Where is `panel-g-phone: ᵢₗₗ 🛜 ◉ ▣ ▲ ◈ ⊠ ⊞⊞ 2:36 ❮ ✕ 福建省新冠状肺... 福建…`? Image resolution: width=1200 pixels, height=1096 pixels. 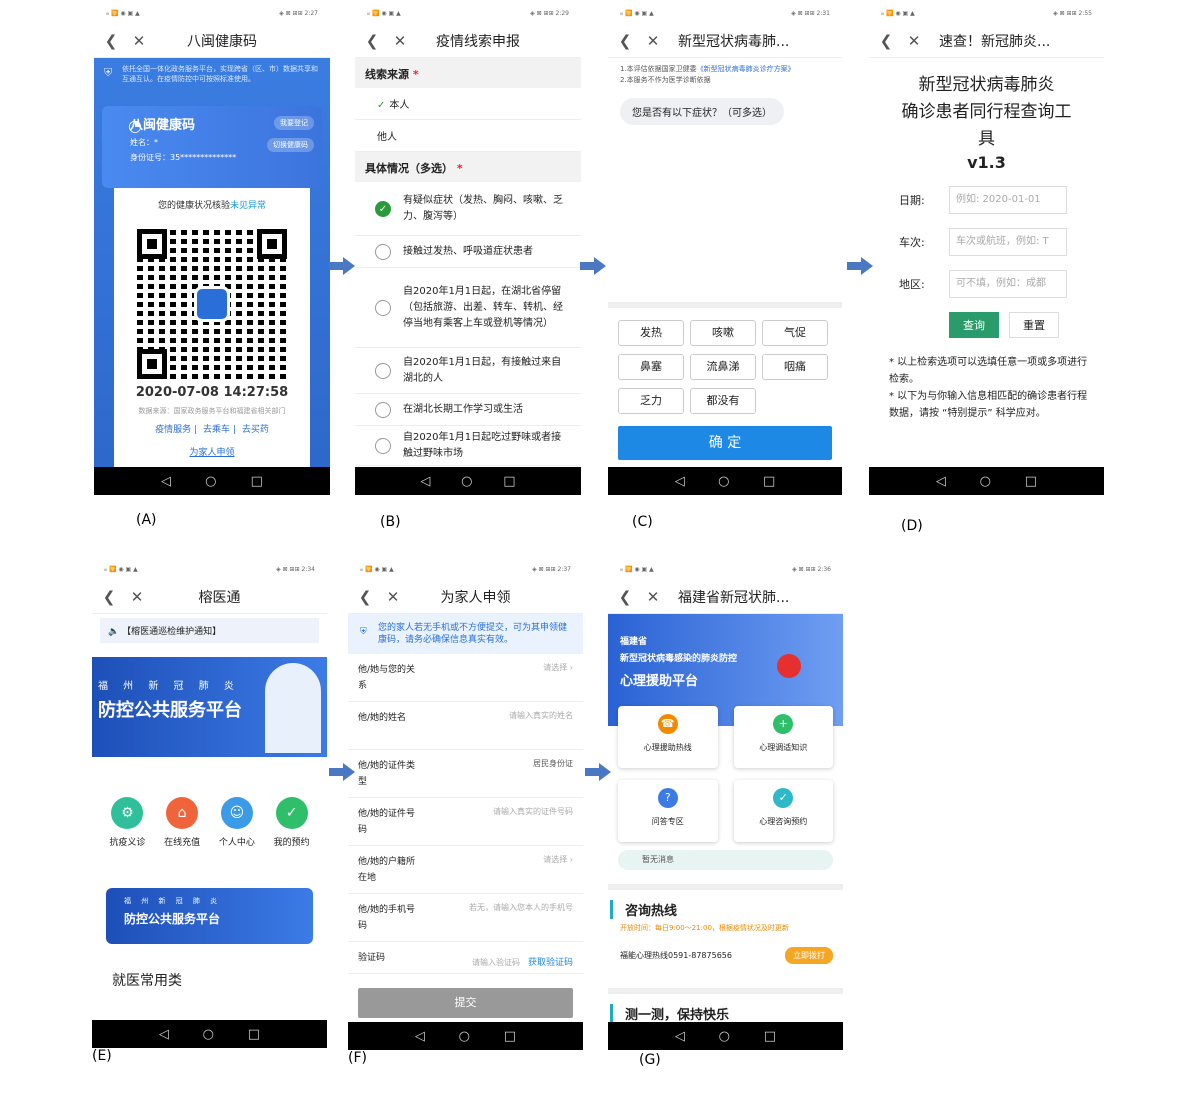 panel-g-phone: ᵢₗₗ 🛜 ◉ ▣ ▲ ◈ ⊠ ⊞⊞ 2:36 ❮ ✕ 福建省新冠状肺... 福建… is located at coordinates (725, 804).